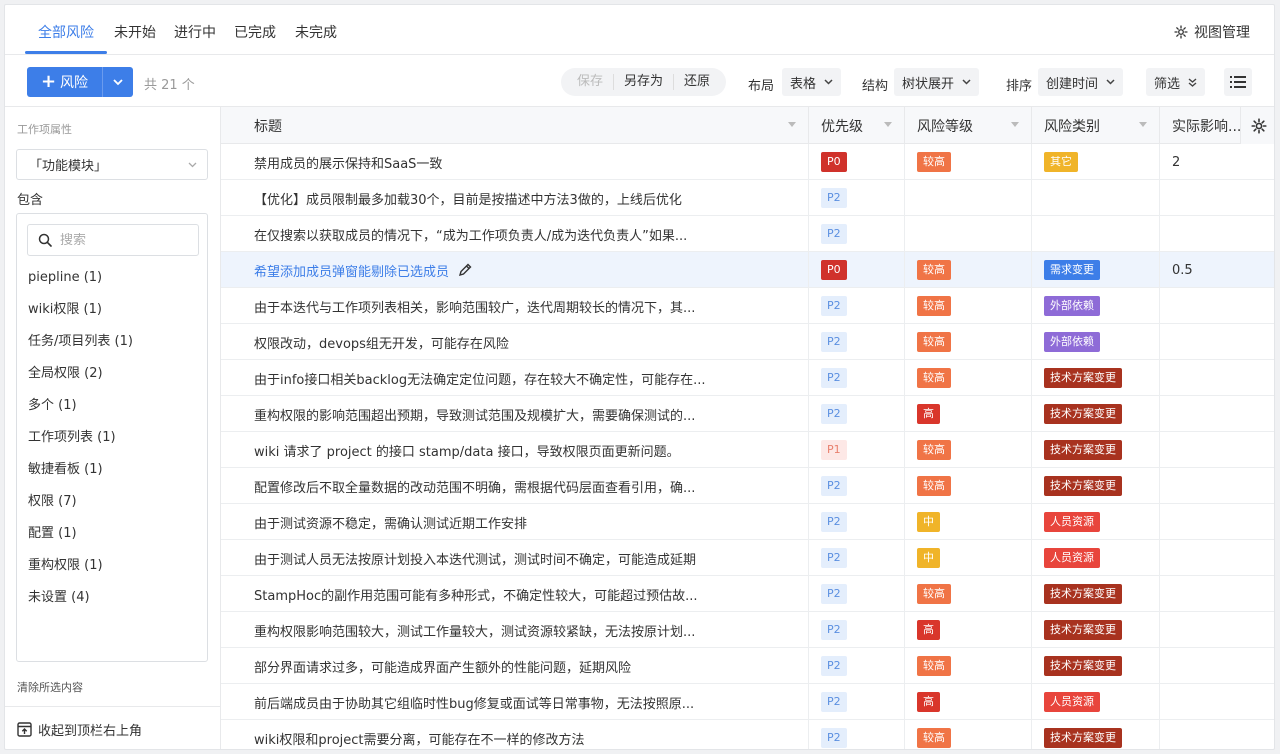 This screenshot has height=754, width=1280. What do you see at coordinates (643, 82) in the screenshot?
I see `save-as-button: 另存为` at bounding box center [643, 82].